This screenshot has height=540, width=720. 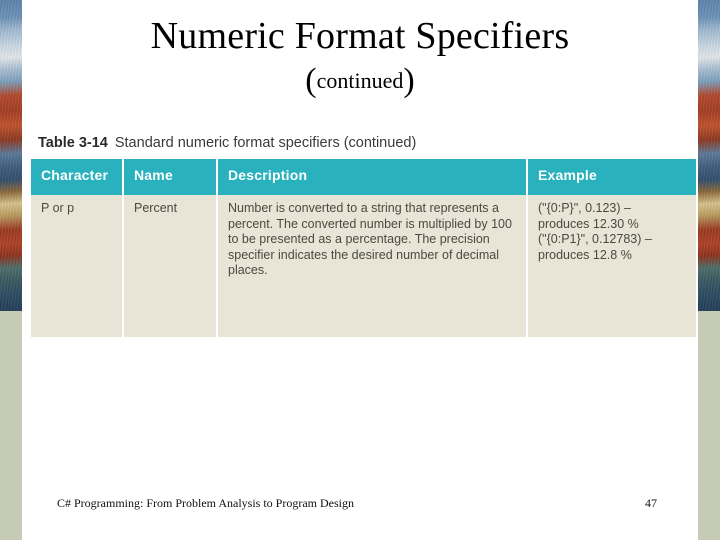 I want to click on title-block: Numeric Format Specifiers (continued), so click(x=360, y=56).